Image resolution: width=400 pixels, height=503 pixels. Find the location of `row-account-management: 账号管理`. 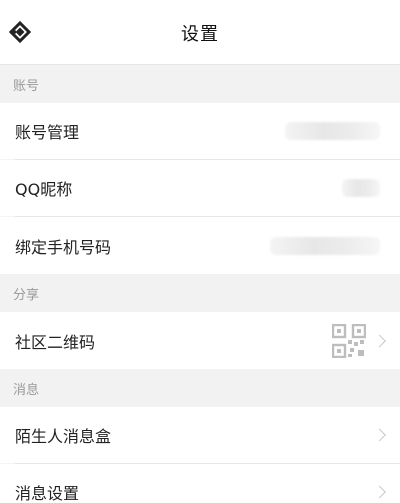

row-account-management: 账号管理 is located at coordinates (200, 131).